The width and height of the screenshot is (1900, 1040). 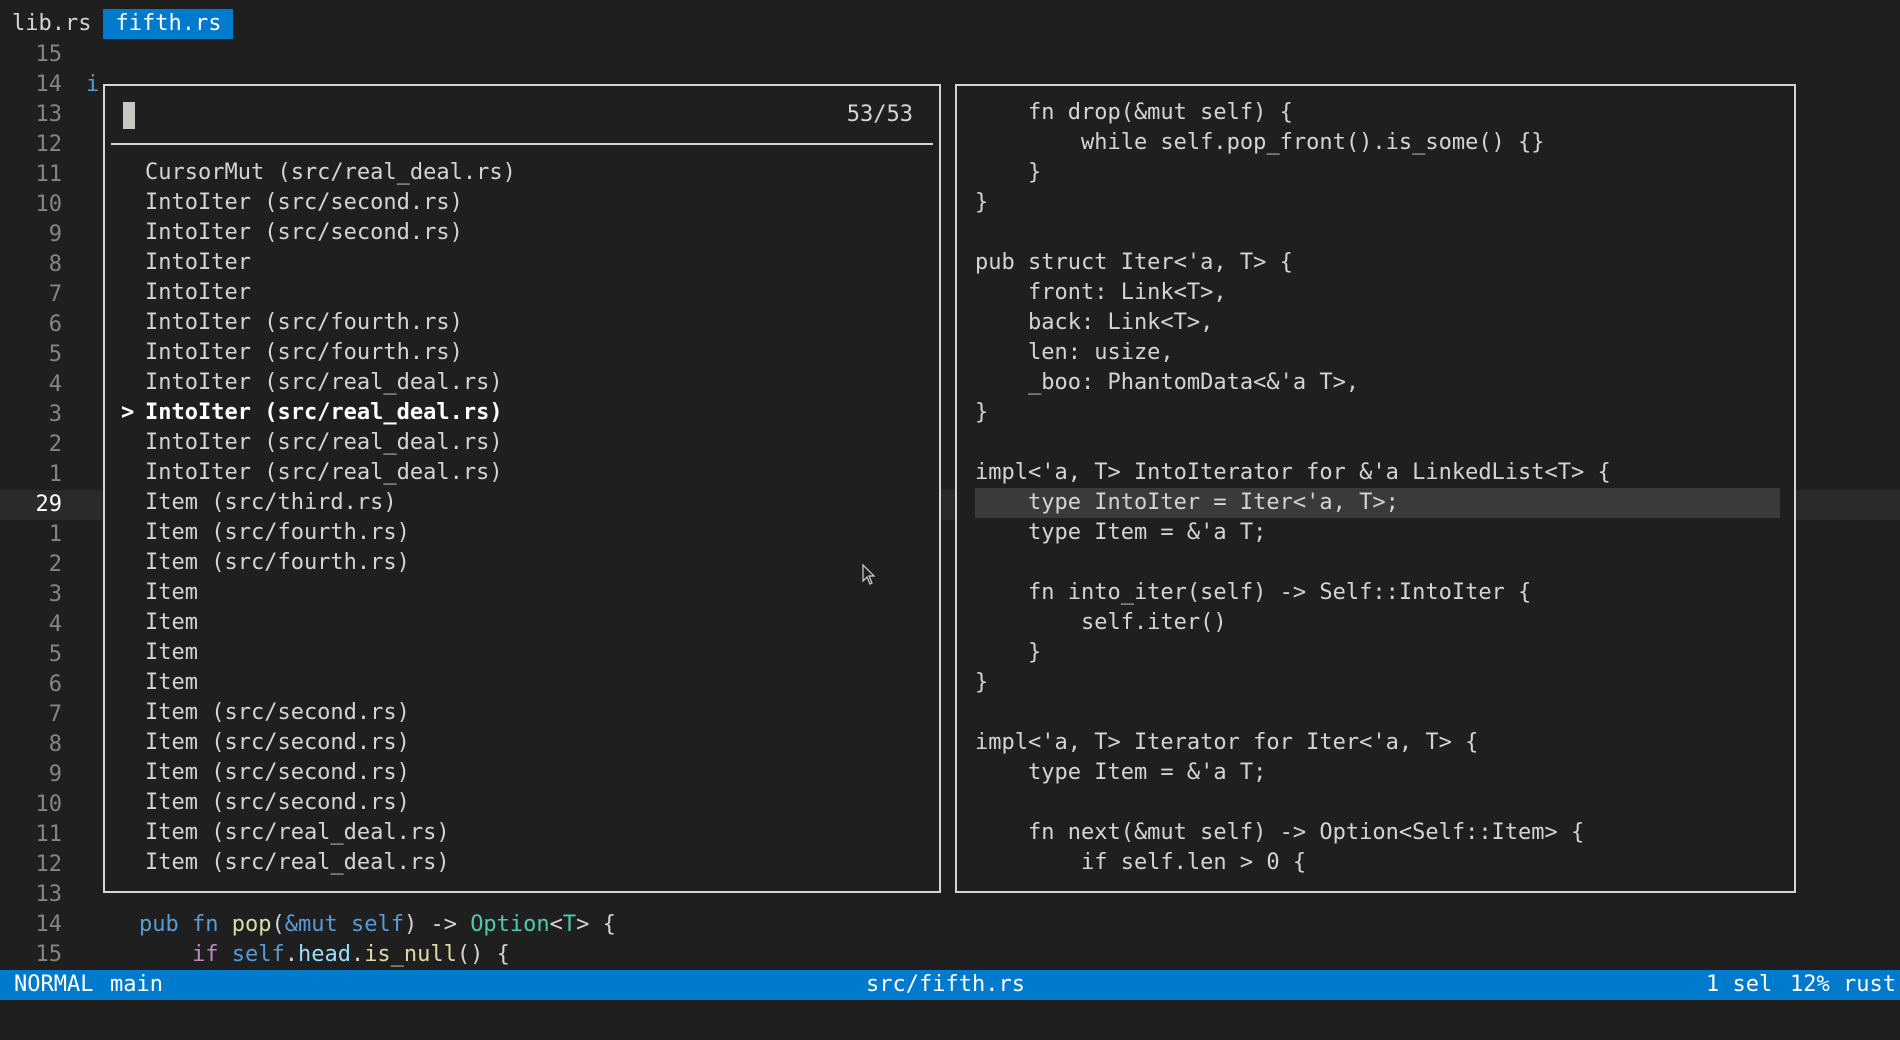 What do you see at coordinates (522, 144) in the screenshot?
I see `picker-divider` at bounding box center [522, 144].